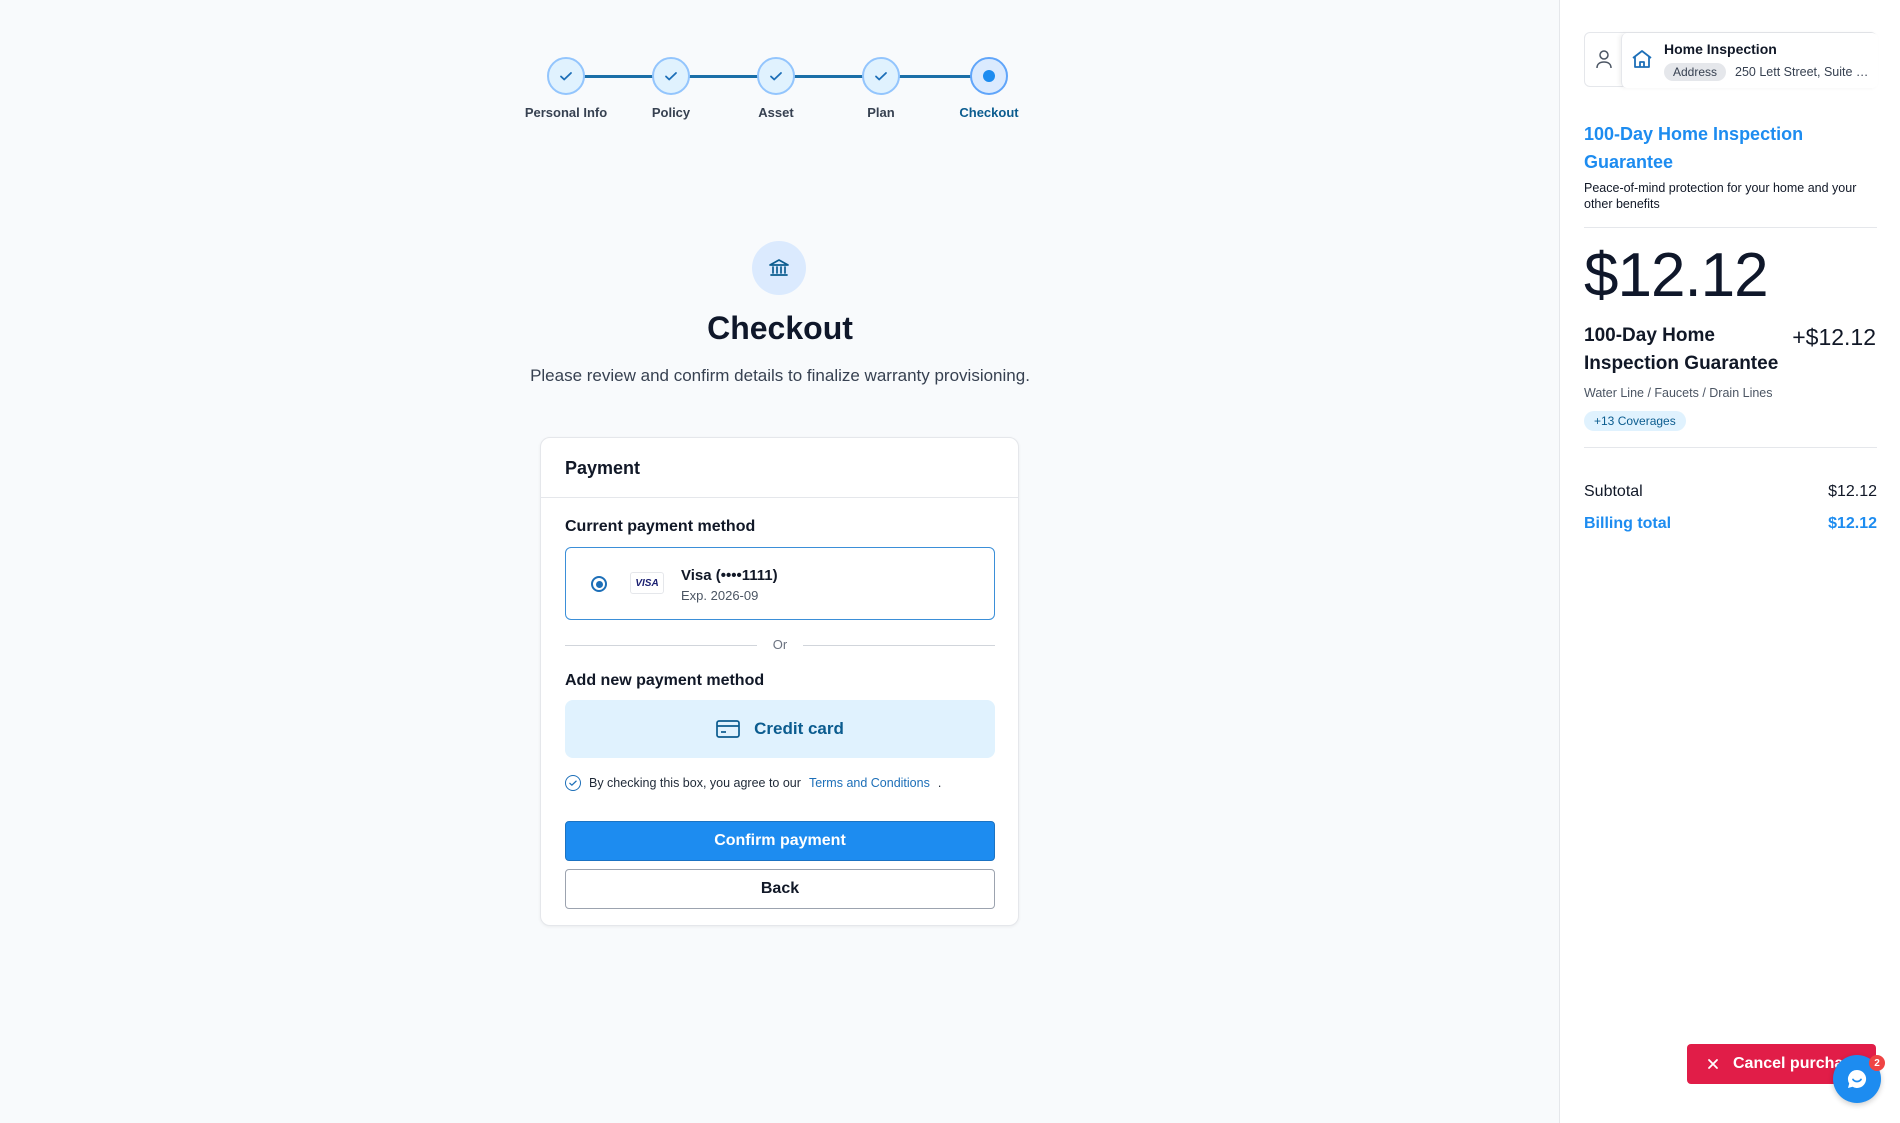 This screenshot has width=1900, height=1123. I want to click on step-policy: Policy, so click(671, 88).